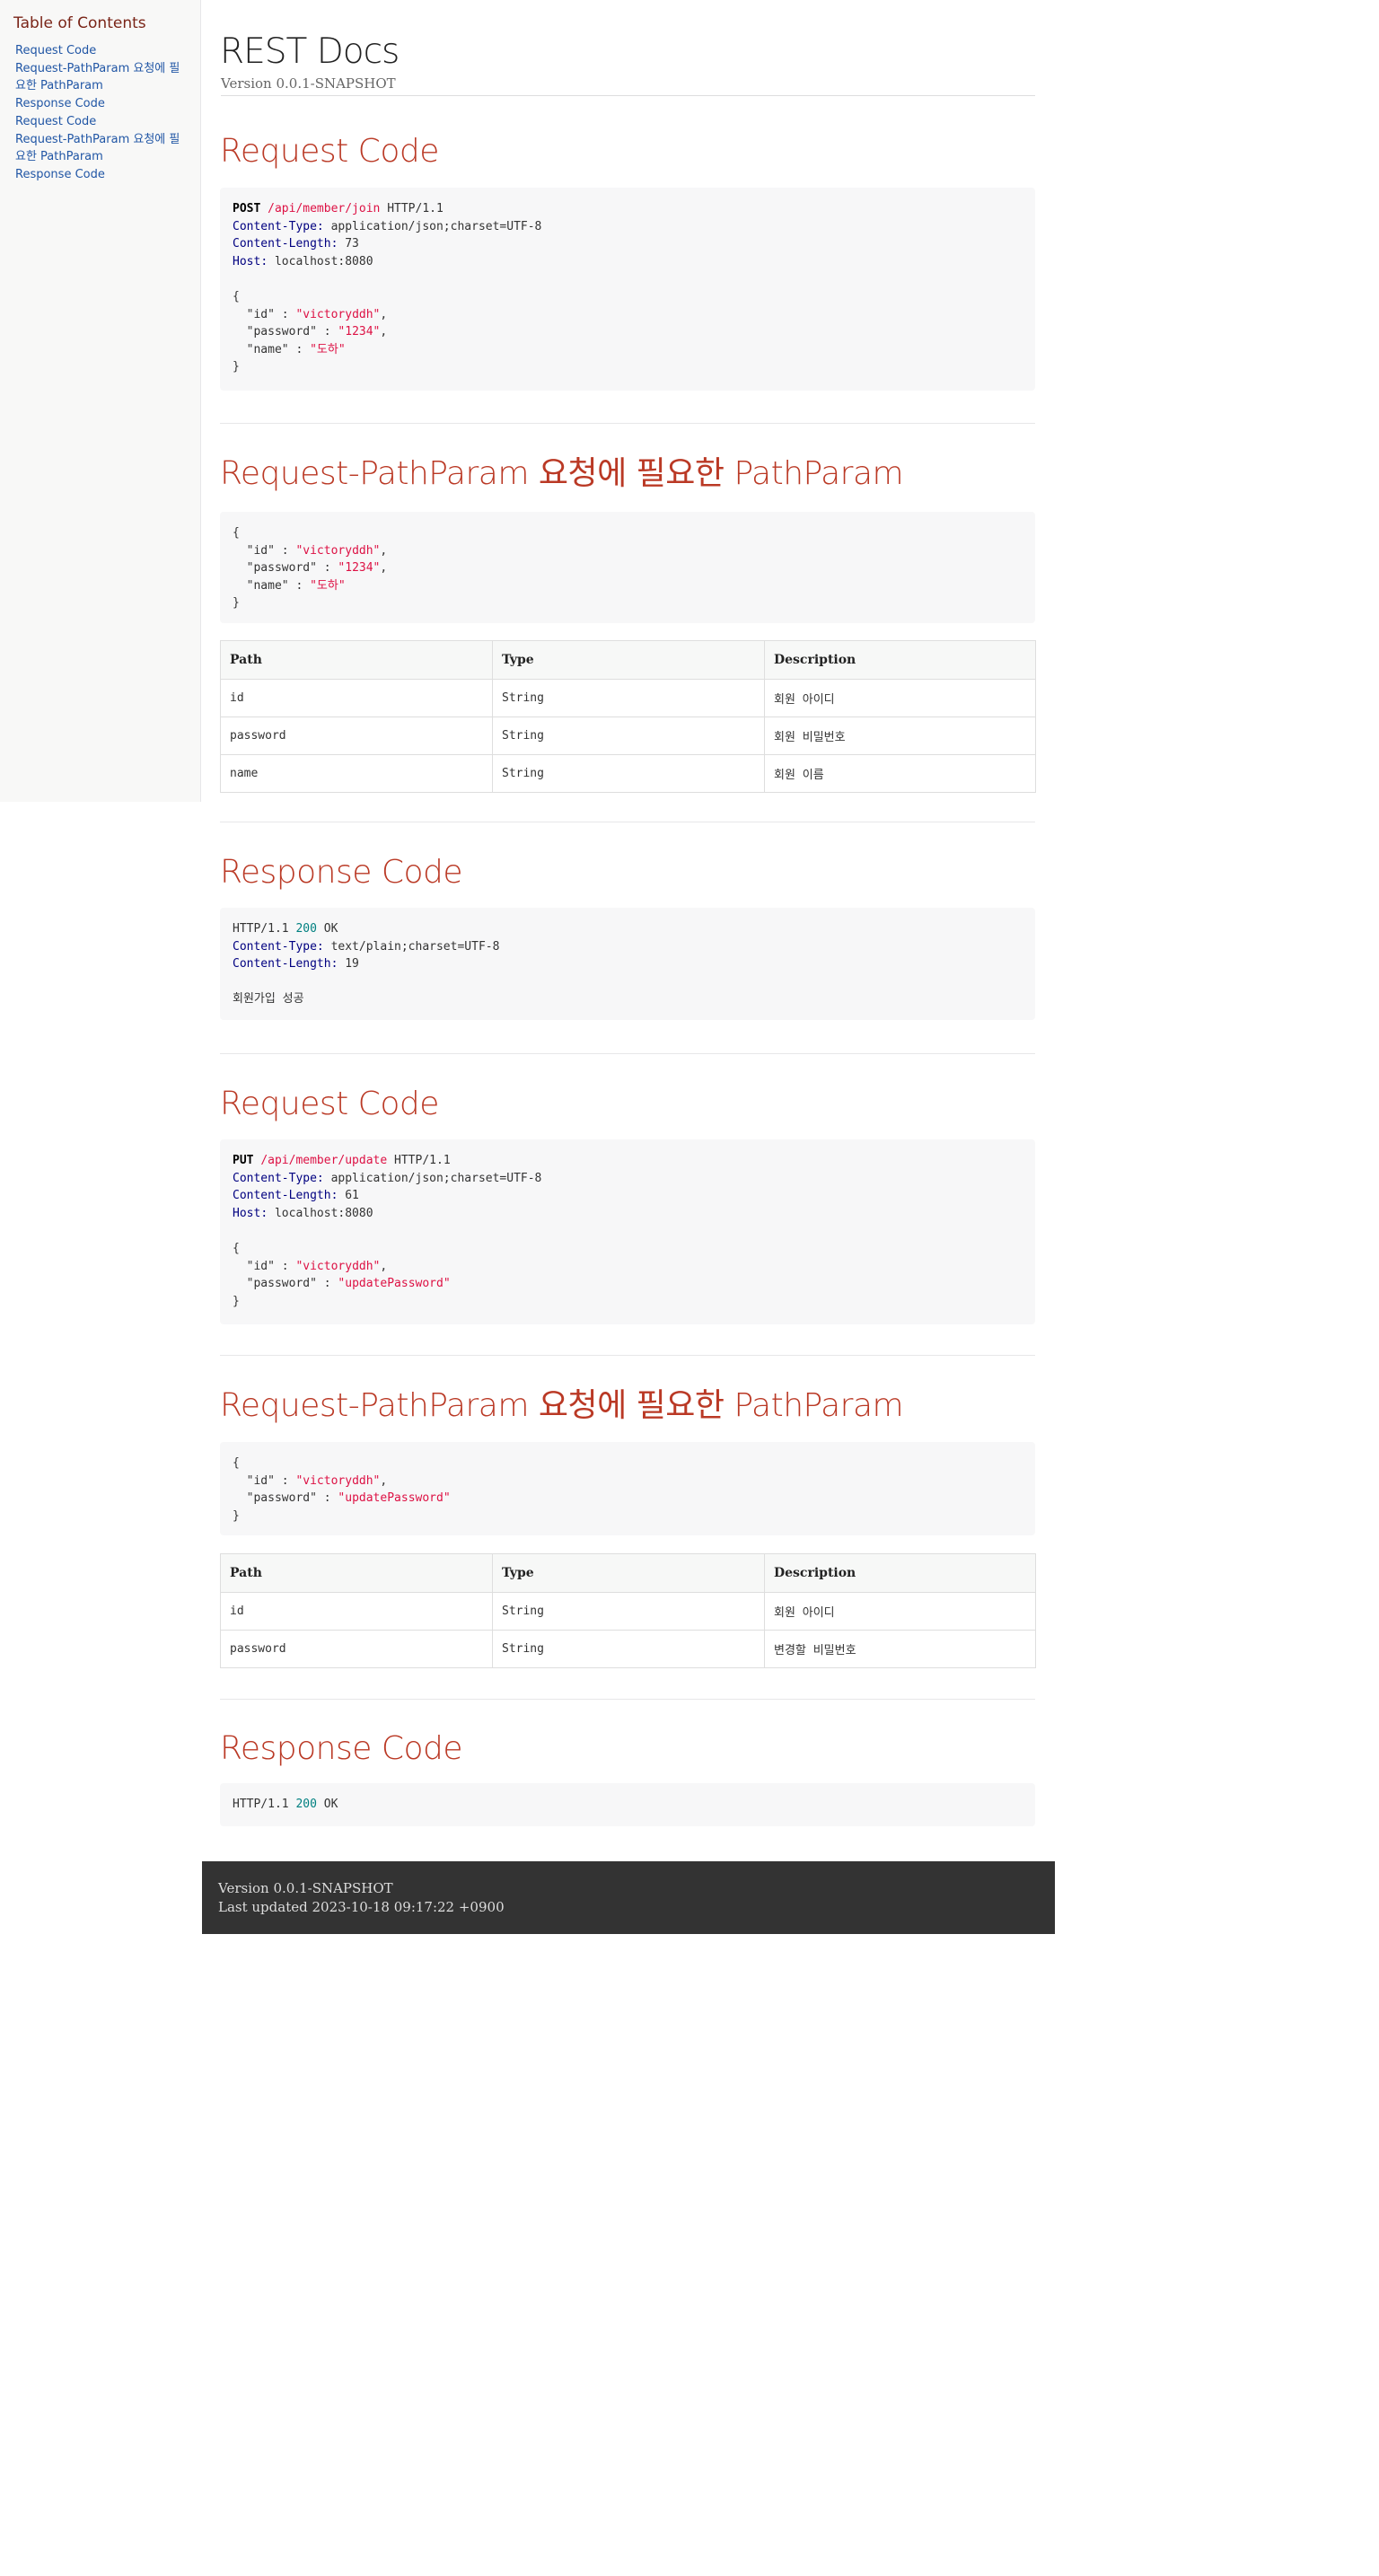 This screenshot has width=1379, height=2576. Describe the element at coordinates (56, 50) in the screenshot. I see `toc-link-request-code-1: Request Code` at that location.